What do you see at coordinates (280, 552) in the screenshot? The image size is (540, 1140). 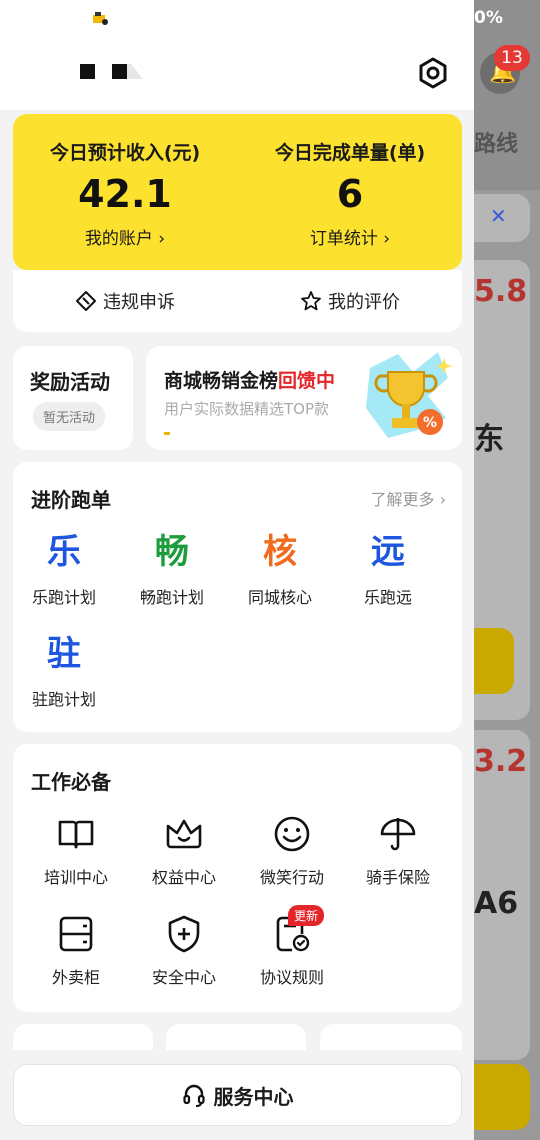 I see `program-glyph: 核` at bounding box center [280, 552].